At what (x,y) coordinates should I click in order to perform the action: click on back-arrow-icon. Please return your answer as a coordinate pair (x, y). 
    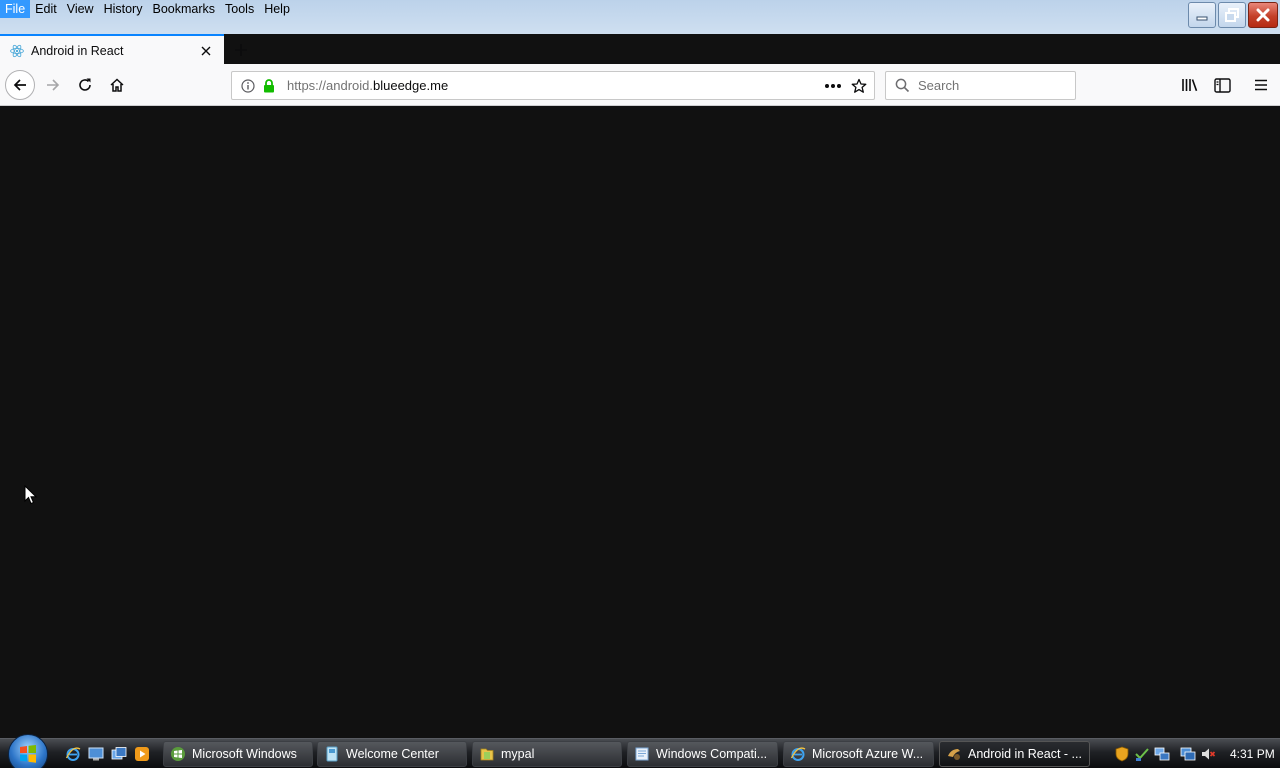
    Looking at the image, I should click on (19, 85).